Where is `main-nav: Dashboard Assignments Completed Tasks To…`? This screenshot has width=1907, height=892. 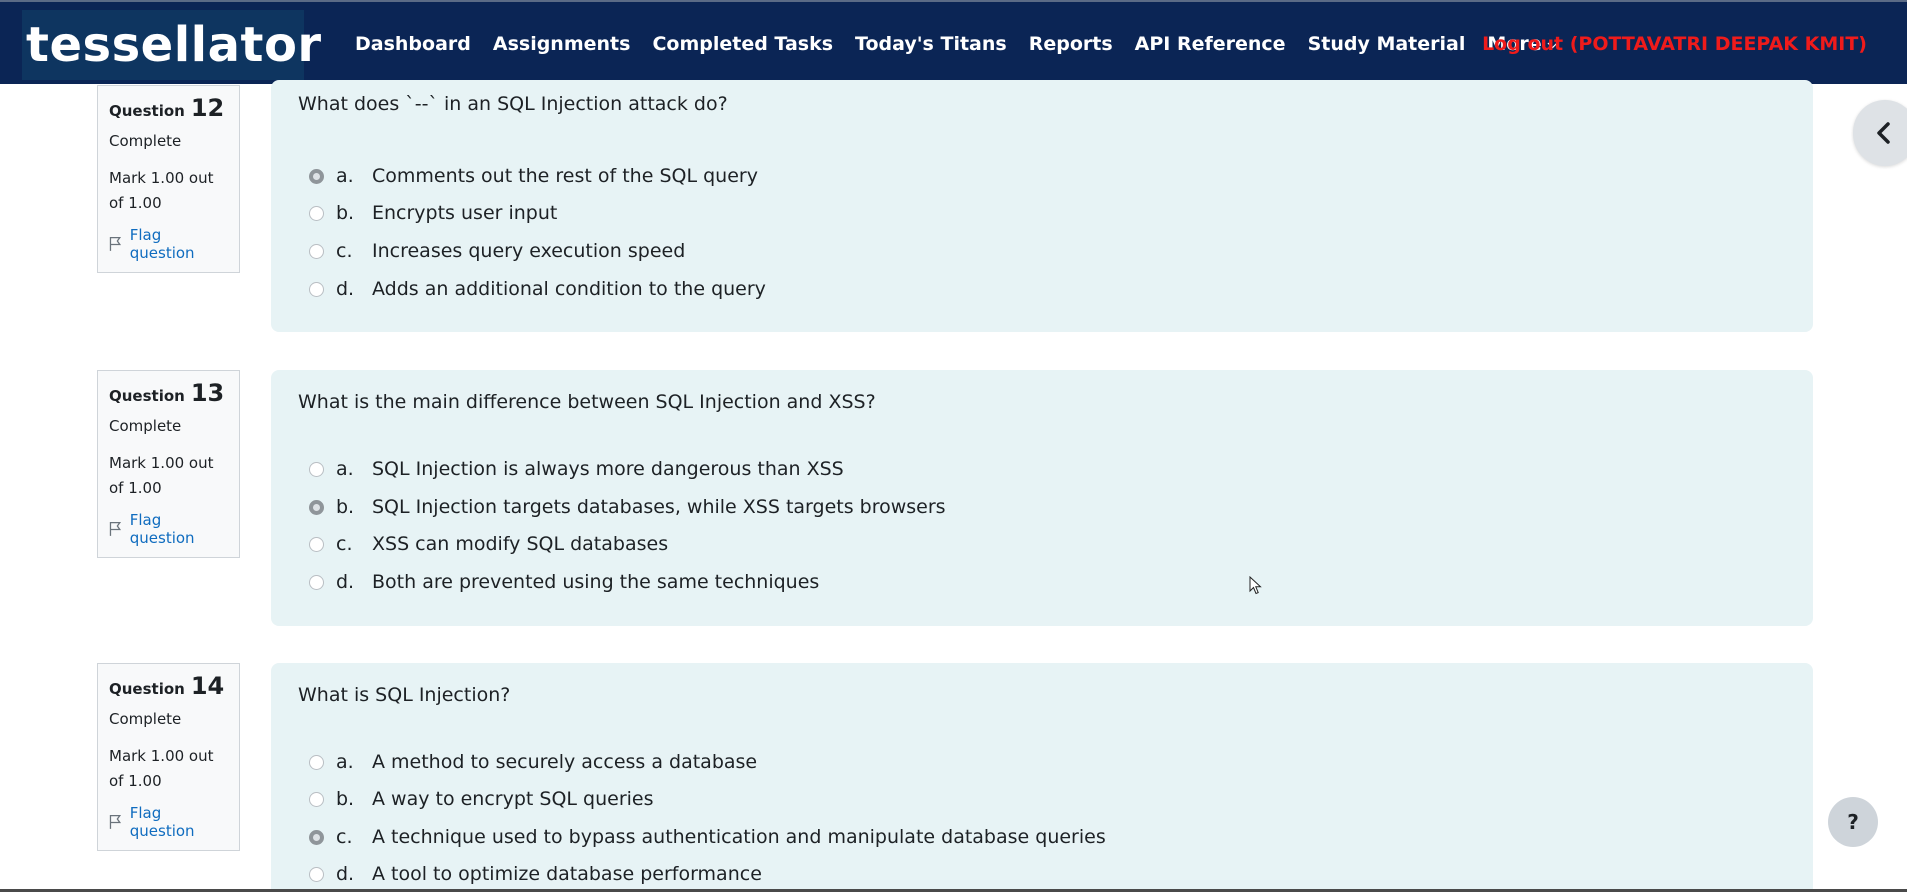 main-nav: Dashboard Assignments Completed Tasks To… is located at coordinates (967, 44).